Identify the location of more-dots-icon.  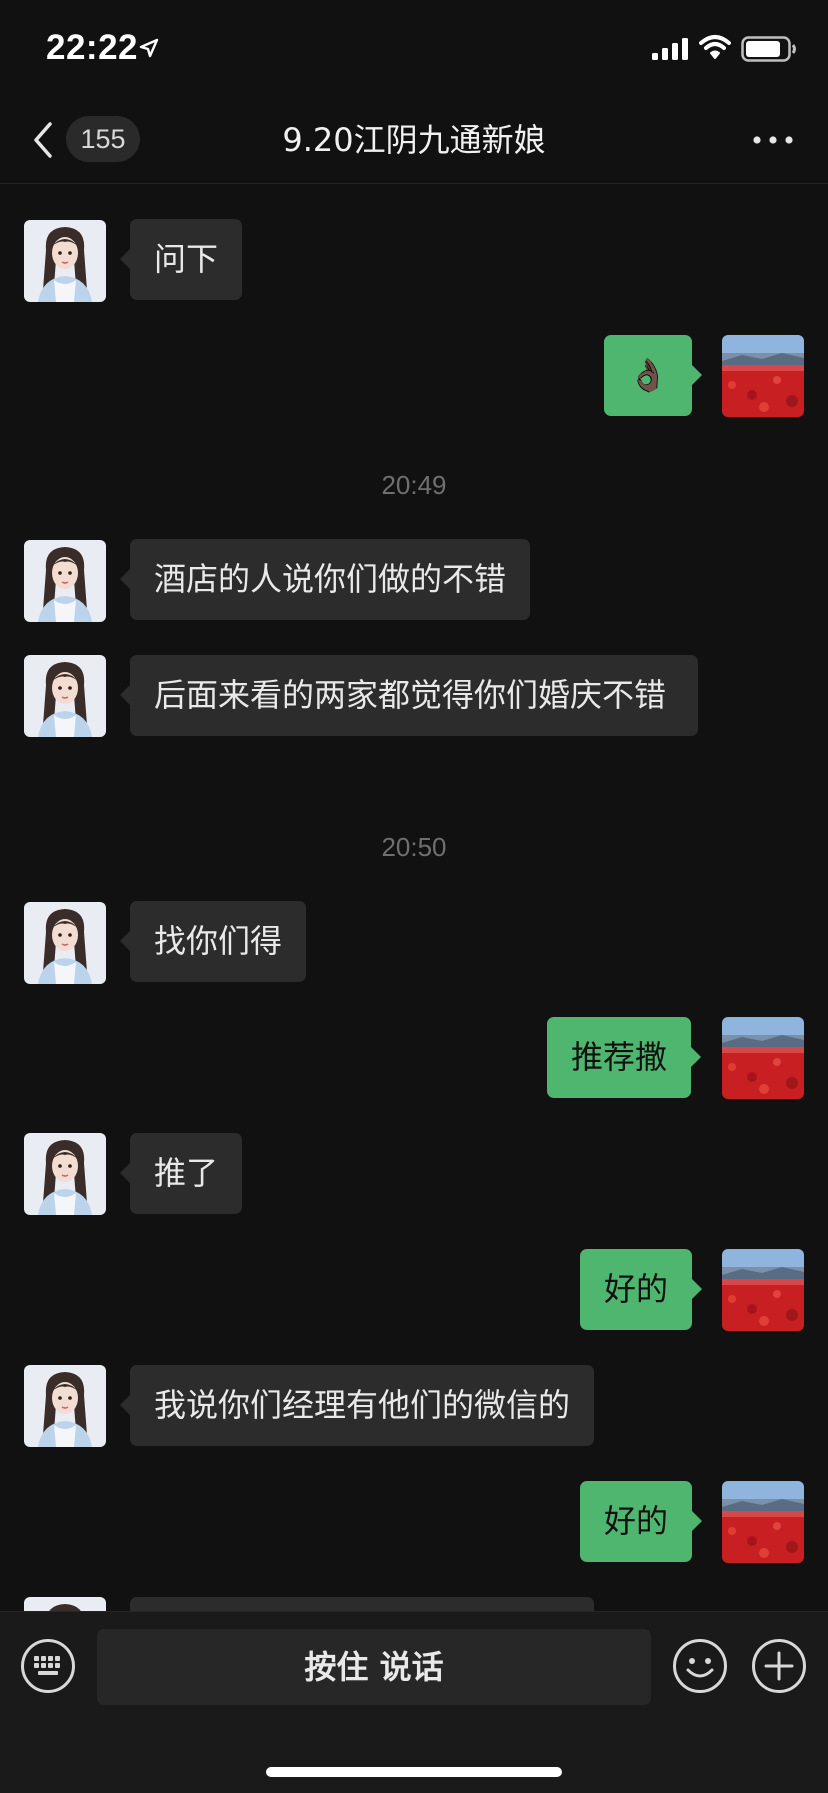
(773, 140).